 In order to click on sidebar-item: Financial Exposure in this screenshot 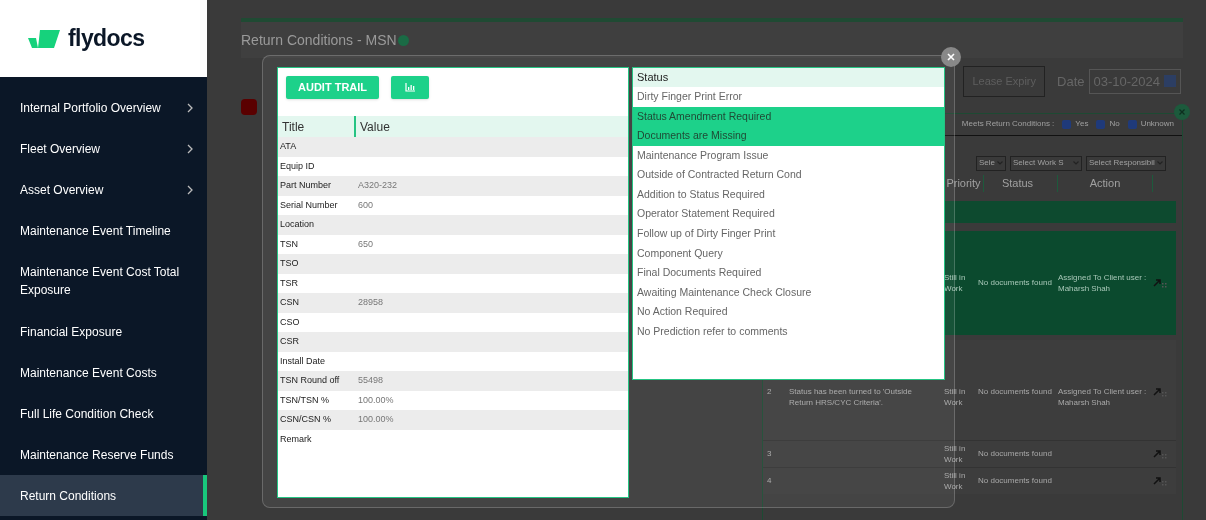, I will do `click(103, 331)`.